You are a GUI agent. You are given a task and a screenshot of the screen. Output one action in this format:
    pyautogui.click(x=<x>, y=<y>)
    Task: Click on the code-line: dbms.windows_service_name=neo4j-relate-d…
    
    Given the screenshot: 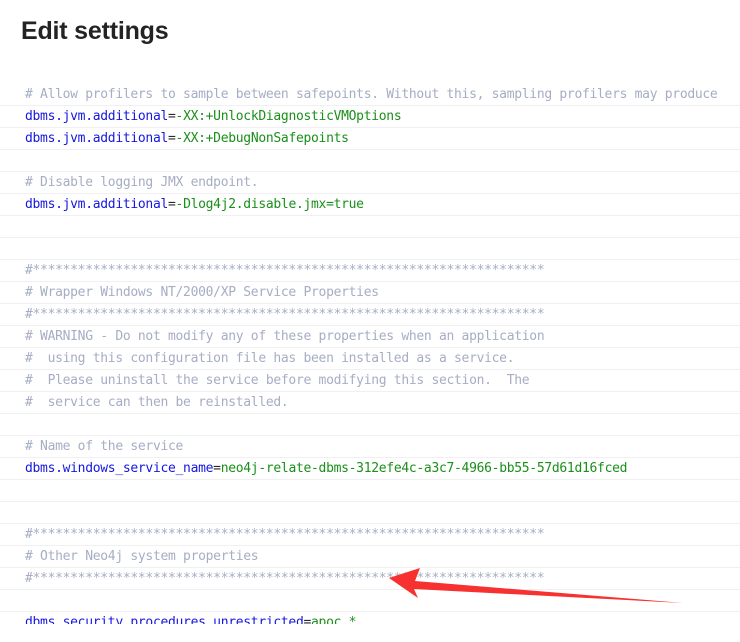 What is the action you would take?
    pyautogui.click(x=370, y=469)
    